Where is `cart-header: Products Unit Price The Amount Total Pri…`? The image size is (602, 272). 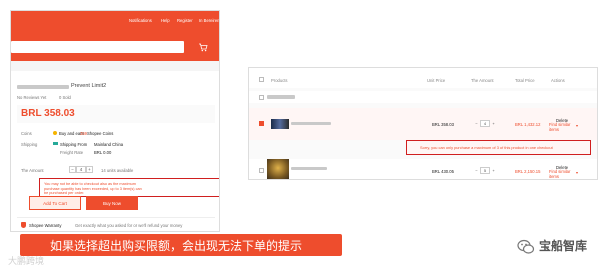
cart-header: Products Unit Price The Amount Total Pri… is located at coordinates (423, 78).